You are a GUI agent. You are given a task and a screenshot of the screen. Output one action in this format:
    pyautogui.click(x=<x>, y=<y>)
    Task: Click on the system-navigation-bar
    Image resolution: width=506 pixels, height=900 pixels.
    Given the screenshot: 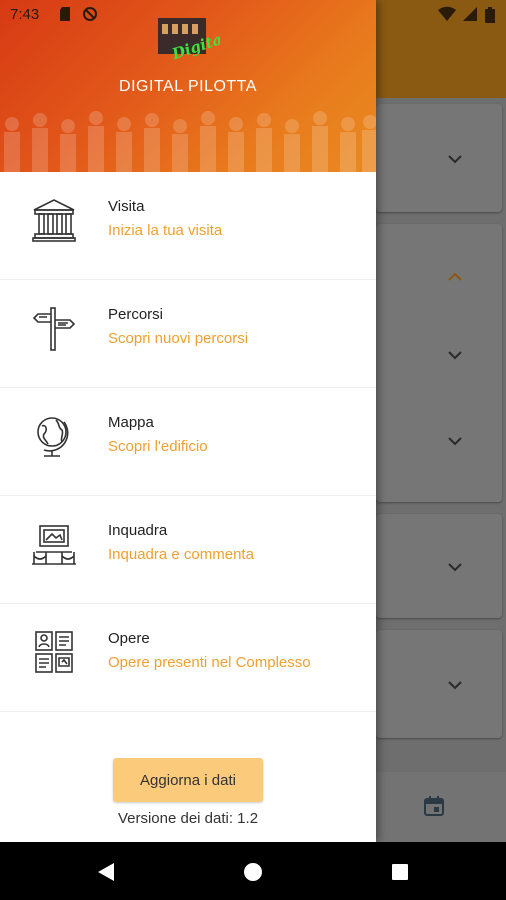 What is the action you would take?
    pyautogui.click(x=253, y=871)
    